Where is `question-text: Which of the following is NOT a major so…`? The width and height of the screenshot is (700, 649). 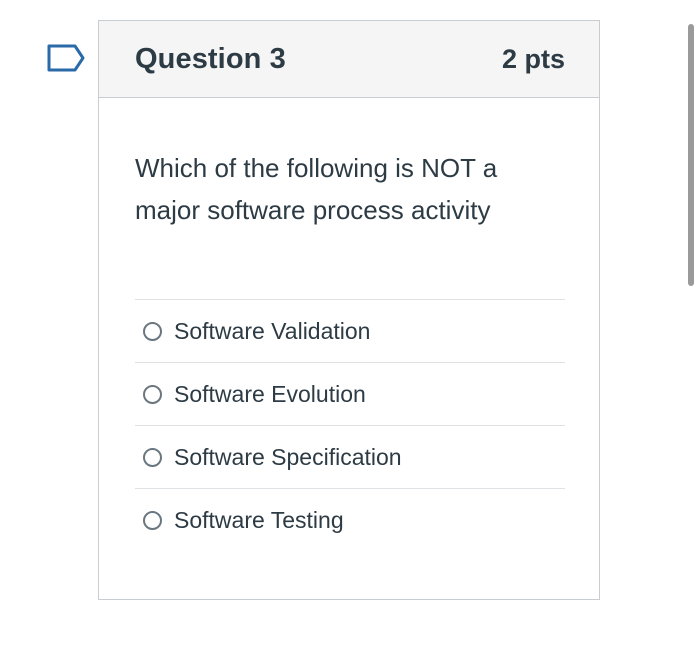 question-text: Which of the following is NOT a major so… is located at coordinates (316, 189).